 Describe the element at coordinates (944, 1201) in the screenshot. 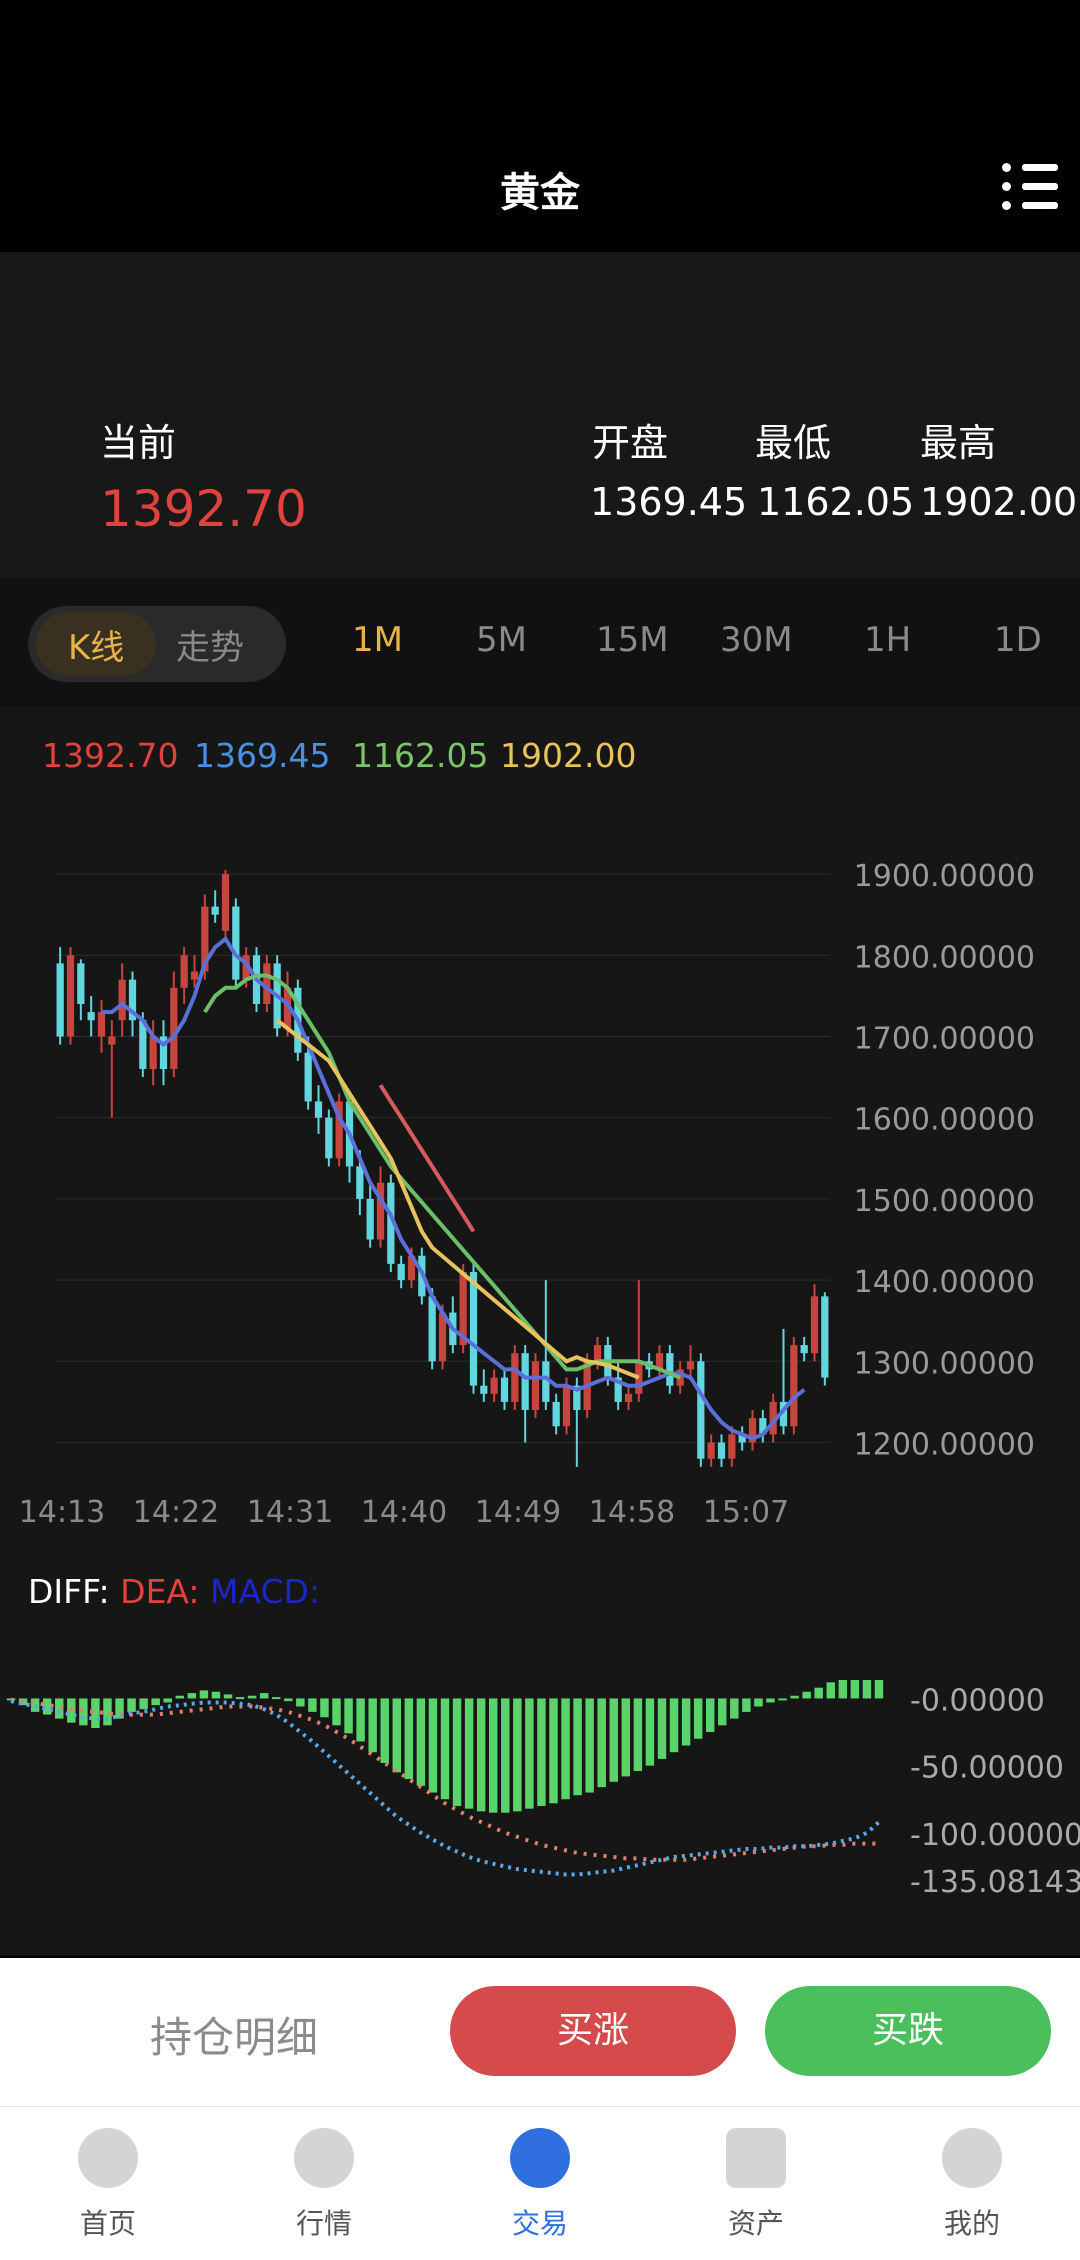

I see `y-tick-label: 1500.00000` at that location.